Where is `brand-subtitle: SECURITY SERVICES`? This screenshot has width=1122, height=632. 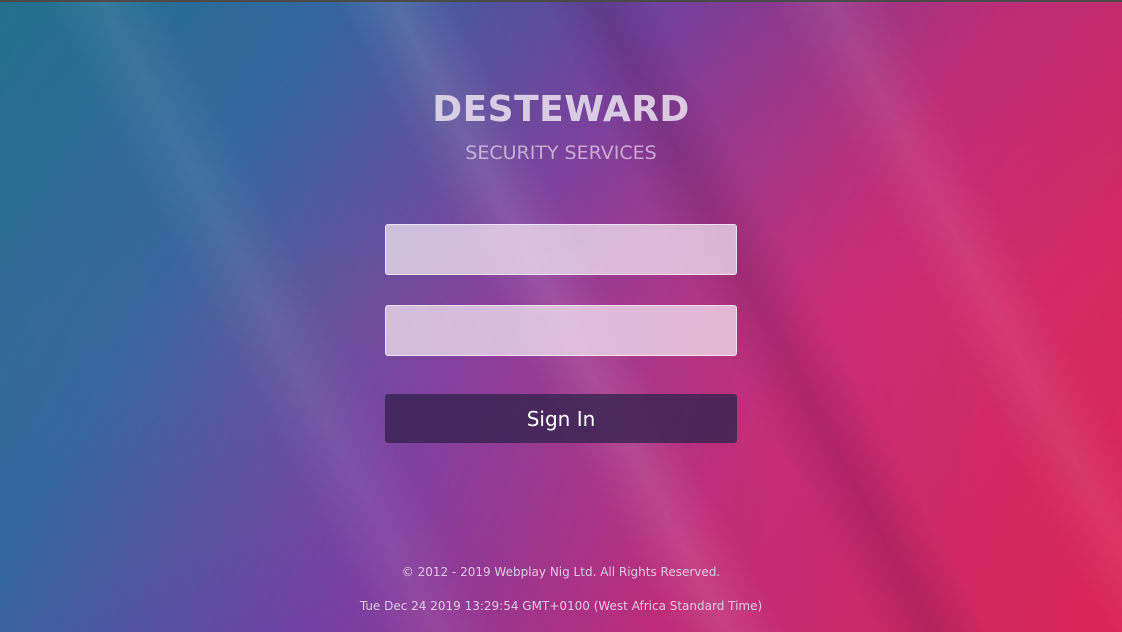
brand-subtitle: SECURITY SERVICES is located at coordinates (561, 153).